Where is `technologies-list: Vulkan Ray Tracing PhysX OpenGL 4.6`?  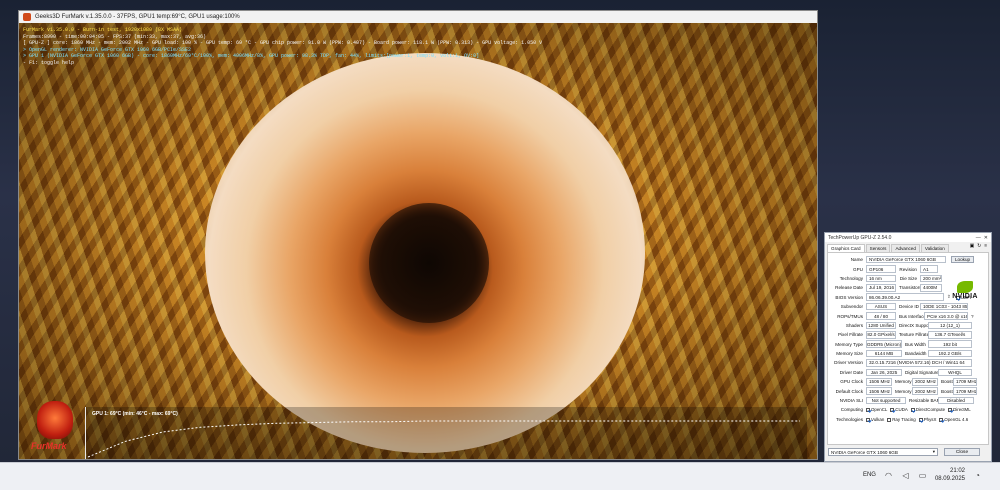
technologies-list: Vulkan Ray Tracing PhysX OpenGL 4.6 is located at coordinates (918, 419).